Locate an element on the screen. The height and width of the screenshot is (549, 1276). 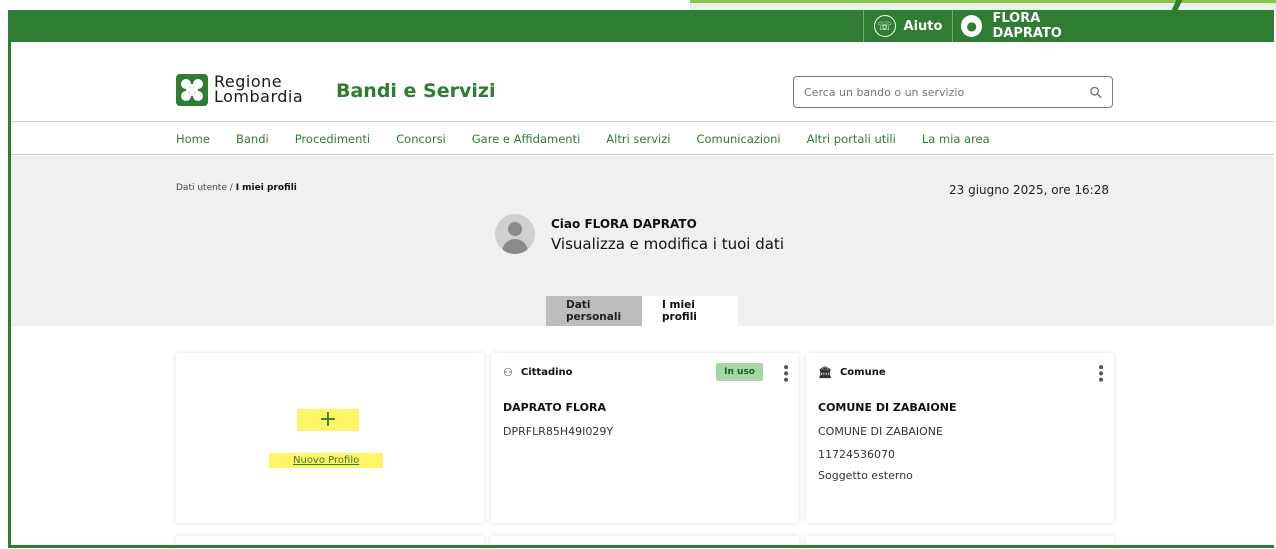
nav-item-home: Home is located at coordinates (193, 139).